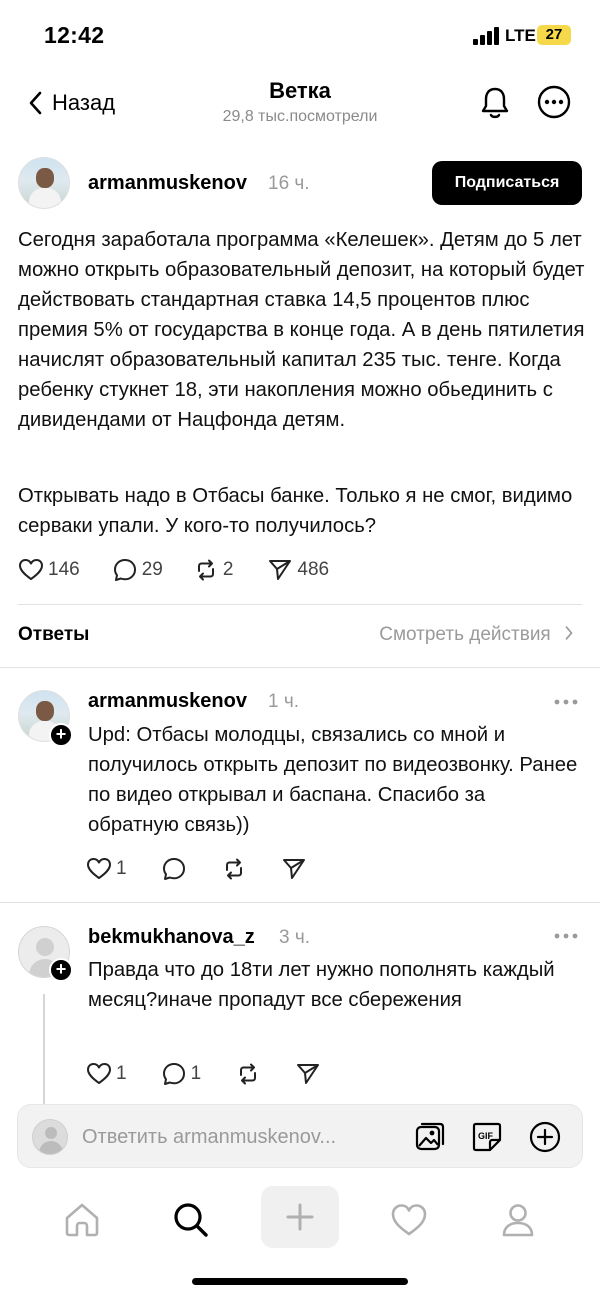  I want to click on reply-time: 3 ч., so click(295, 937).